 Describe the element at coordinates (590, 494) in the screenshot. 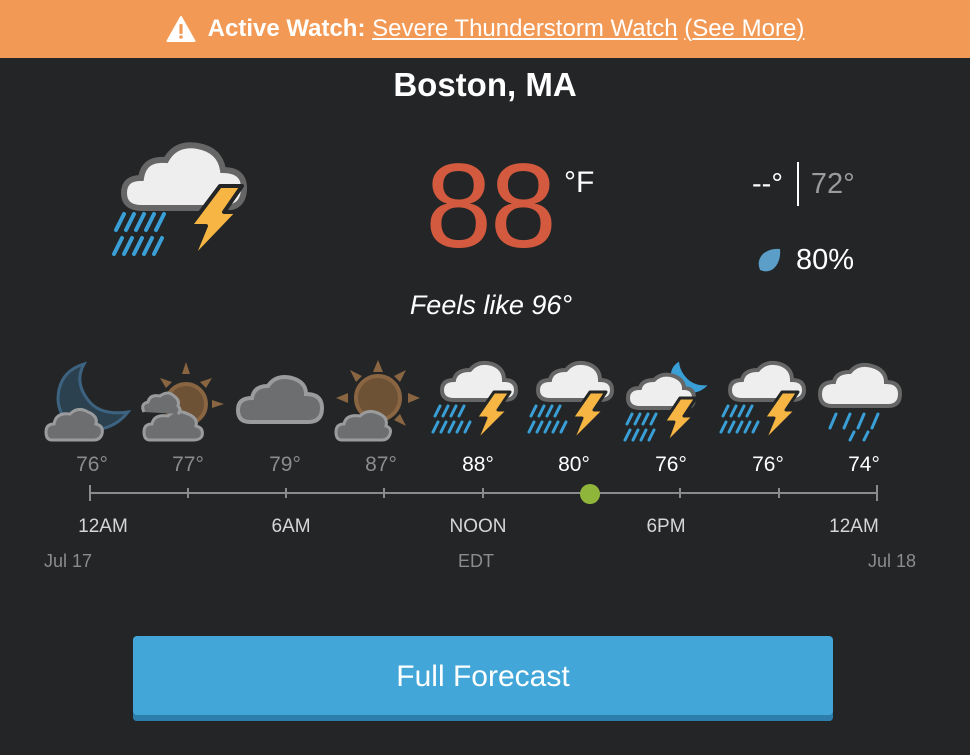

I see `current-time-indicator` at that location.